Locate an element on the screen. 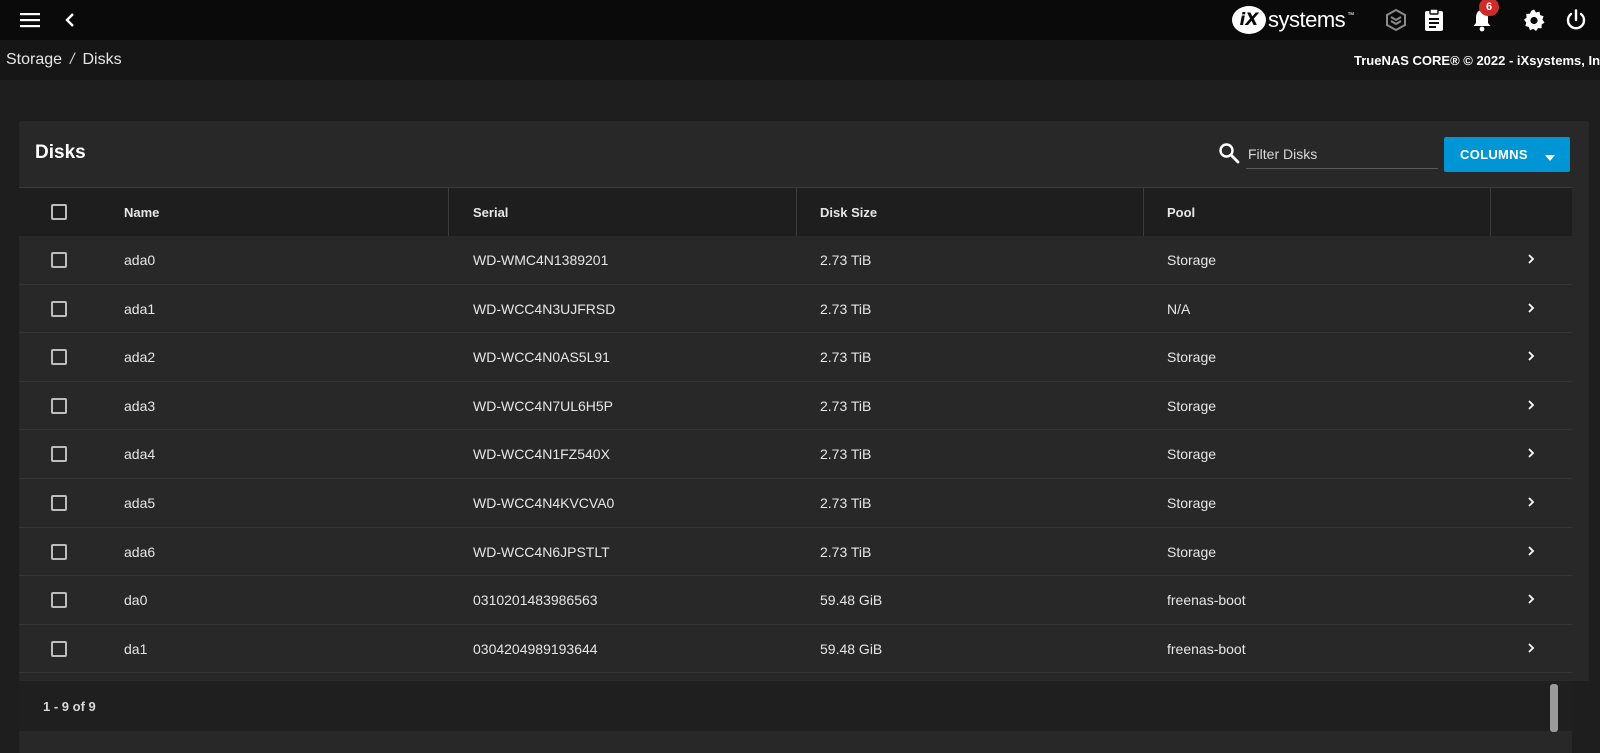 The height and width of the screenshot is (753, 1600). table-row: ada2 WD-WCC4N0AS5L91 2.73 TiB Storage is located at coordinates (795, 357).